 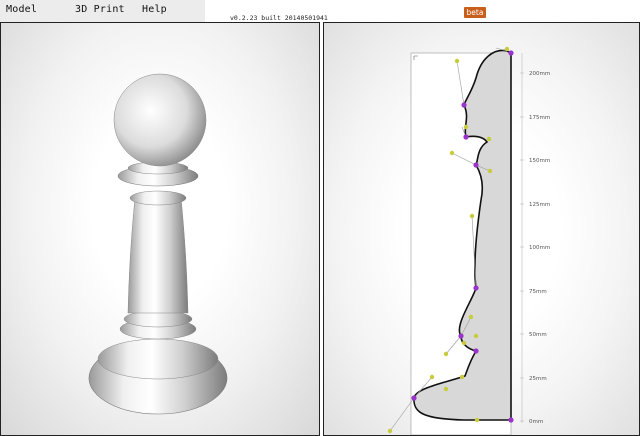 I want to click on tick-label: 0mm, so click(x=536, y=422).